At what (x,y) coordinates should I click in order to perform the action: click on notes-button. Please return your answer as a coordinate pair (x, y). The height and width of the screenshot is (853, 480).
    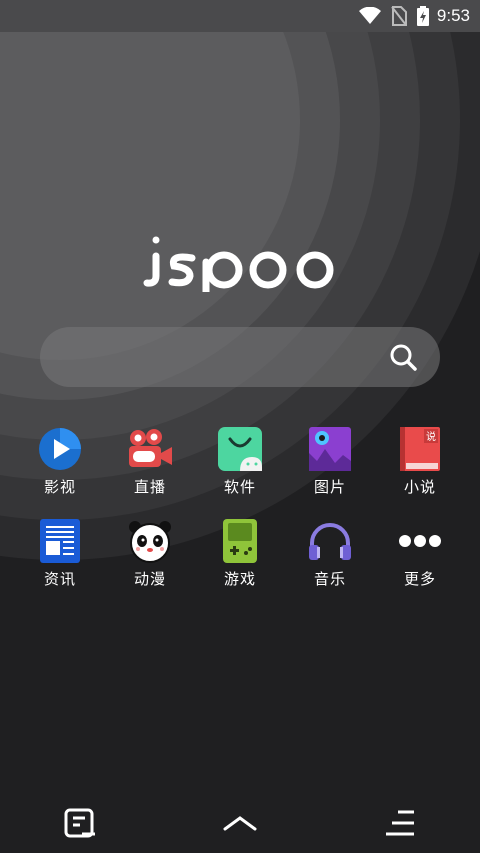
    Looking at the image, I should click on (80, 823).